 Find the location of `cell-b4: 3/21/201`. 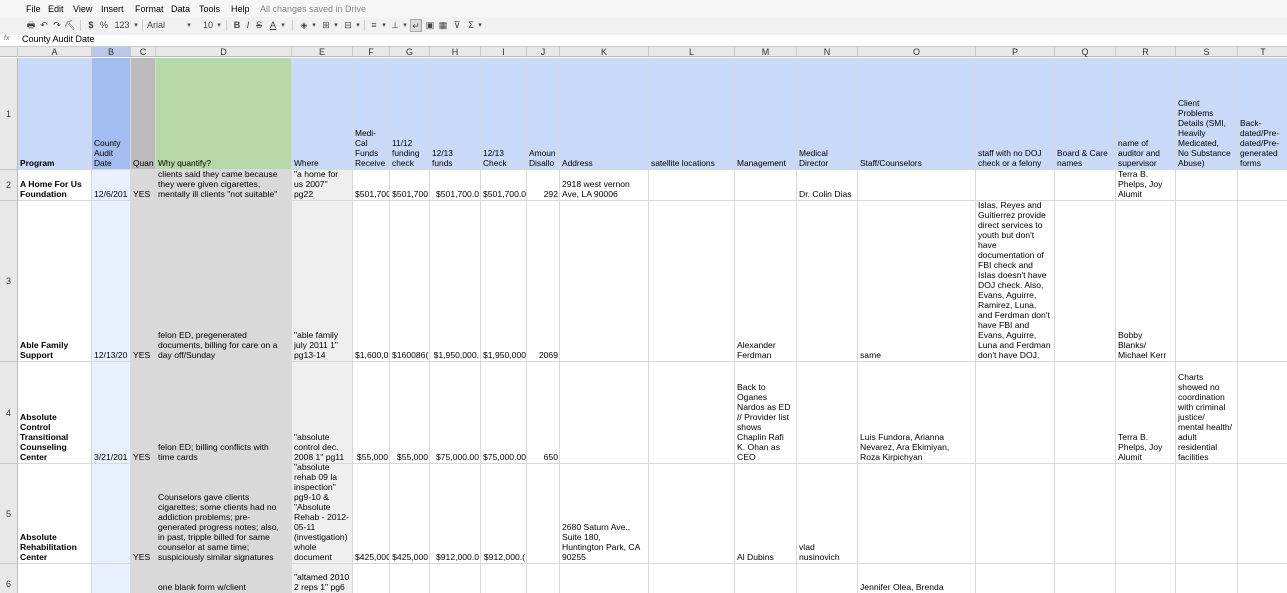

cell-b4: 3/21/201 is located at coordinates (111, 413).